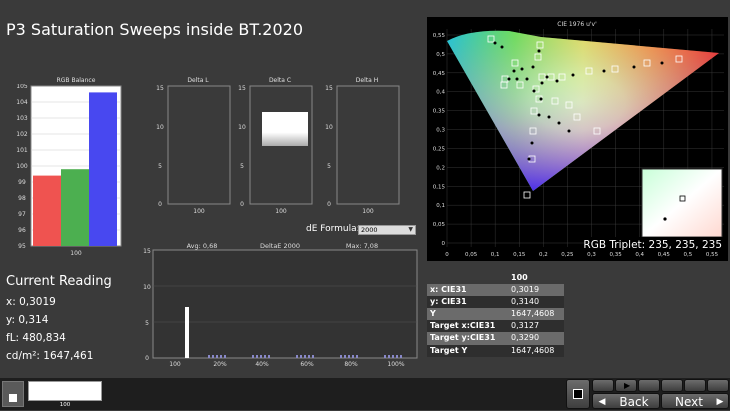 Image resolution: width=730 pixels, height=411 pixels. I want to click on delta-l-tick: 0, so click(160, 204).